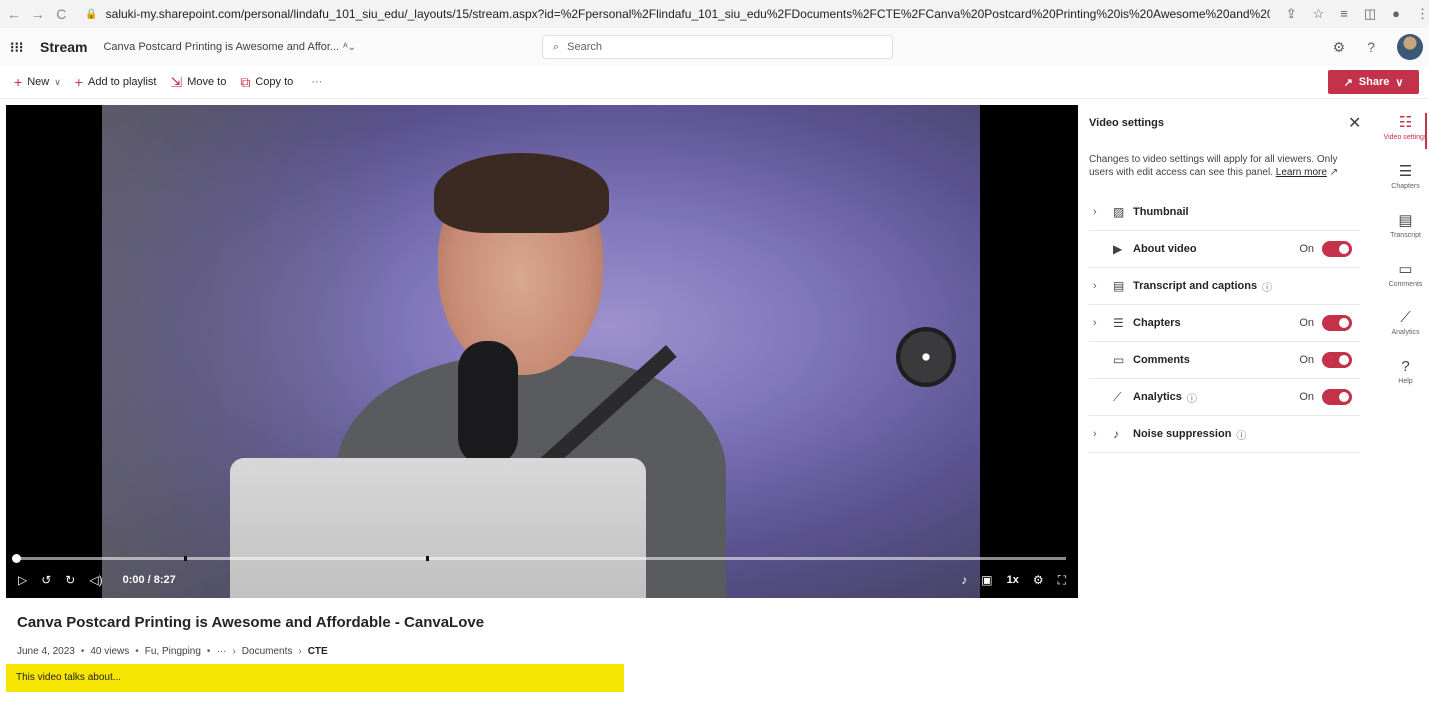 This screenshot has width=1429, height=728. I want to click on playback-speed-button: 1x, so click(1013, 580).